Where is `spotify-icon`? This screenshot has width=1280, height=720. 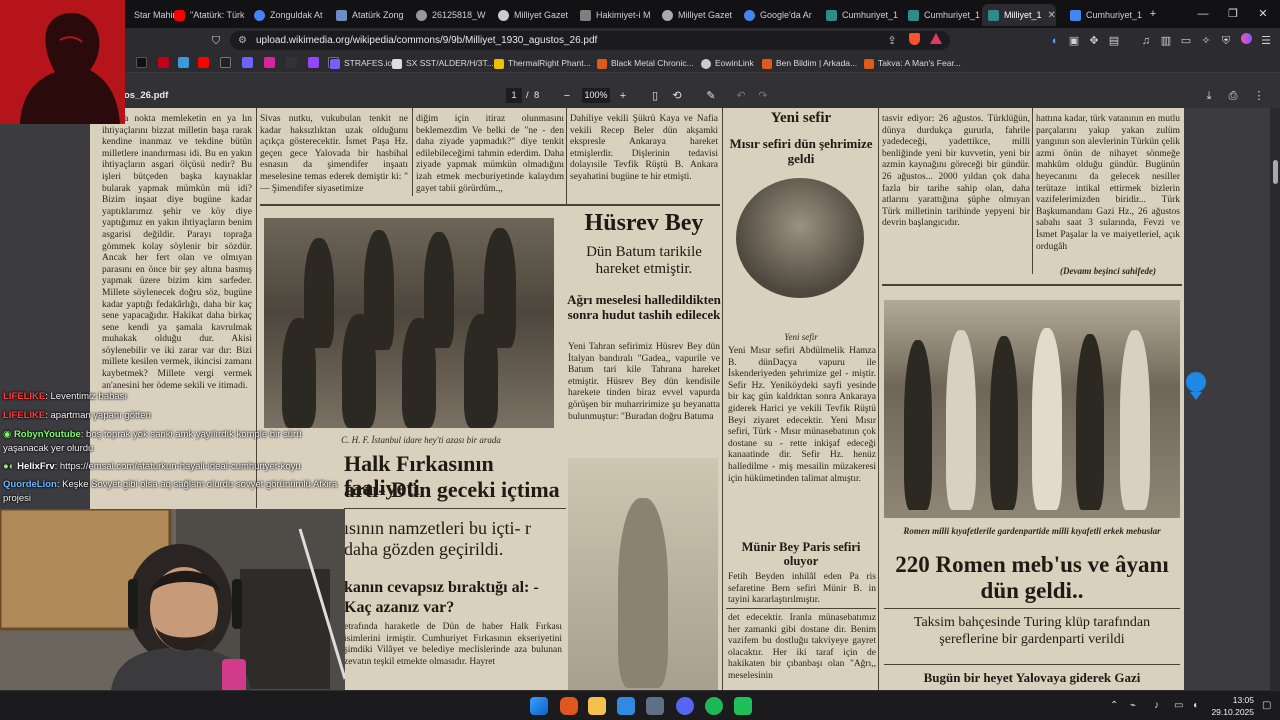
spotify-icon is located at coordinates (714, 706).